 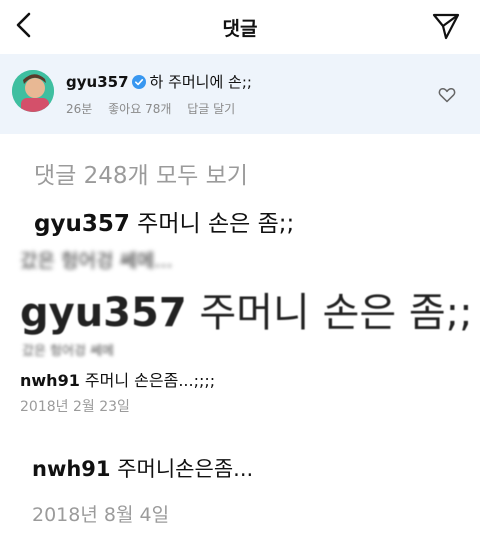 What do you see at coordinates (211, 109) in the screenshot?
I see `caption-reply-button: 답글 달기` at bounding box center [211, 109].